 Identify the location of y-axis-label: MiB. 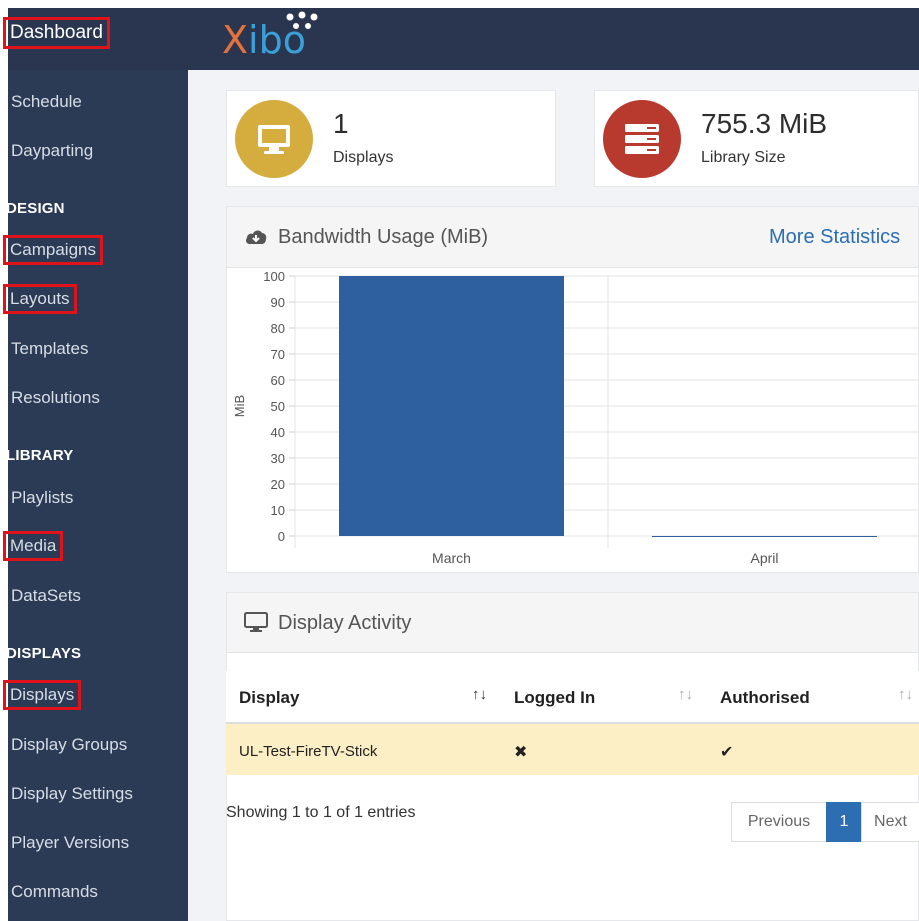
(239, 406).